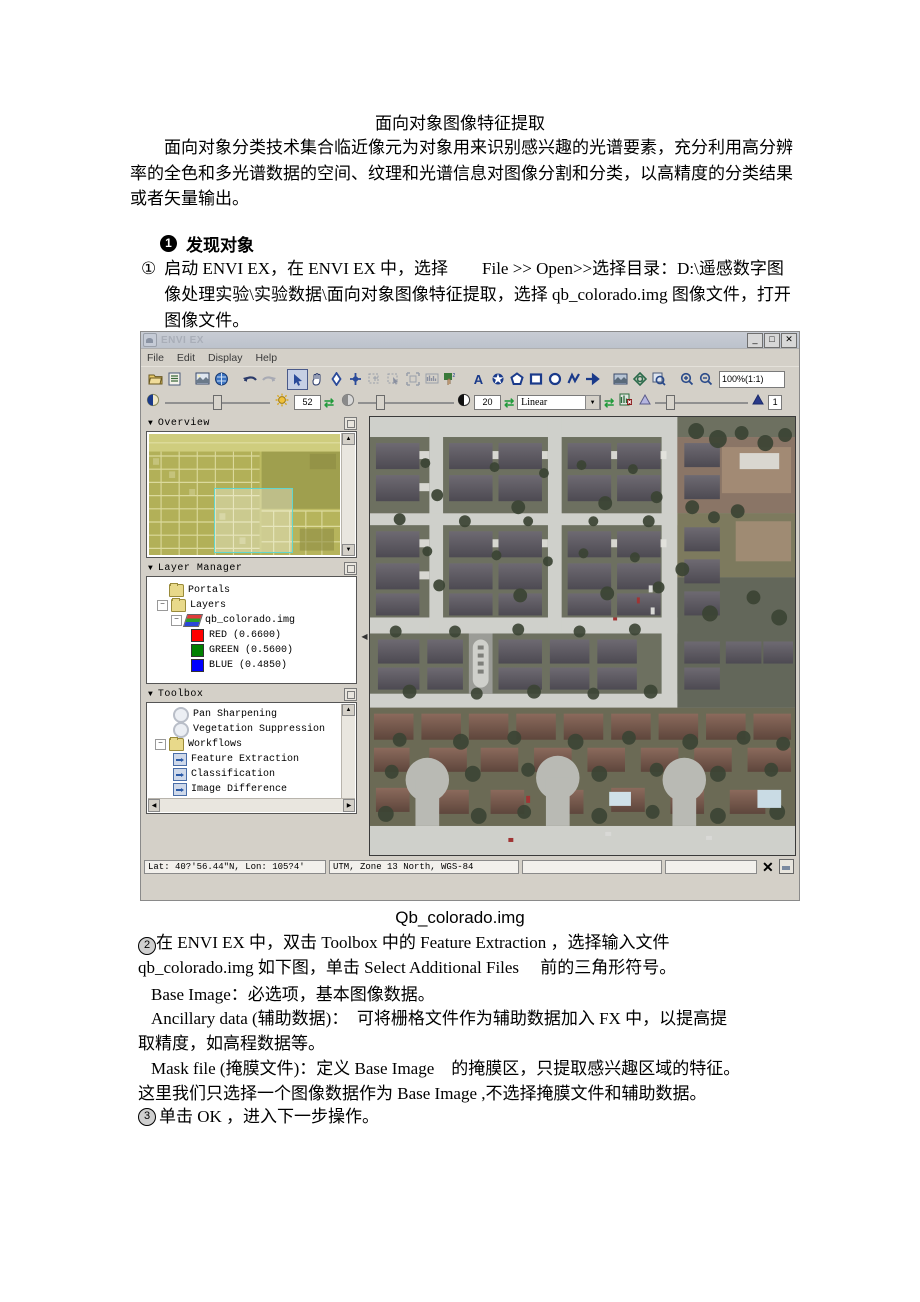 The height and width of the screenshot is (1302, 920). I want to click on layer-manager-panel-title: Layer Manager, so click(200, 568).